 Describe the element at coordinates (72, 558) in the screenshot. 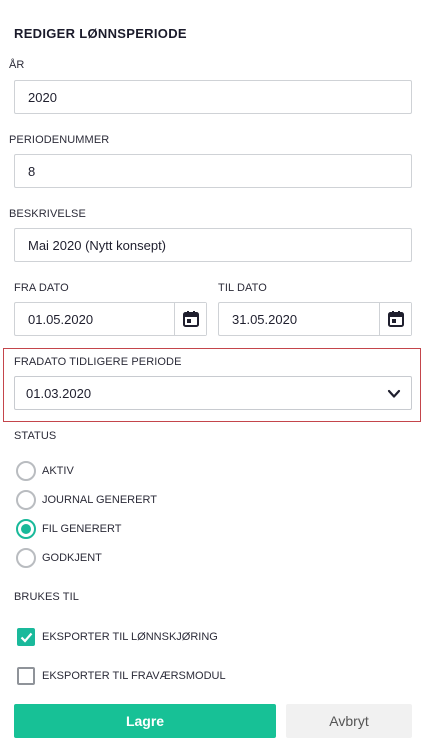

I see `status-option-label: GODKJENT` at that location.